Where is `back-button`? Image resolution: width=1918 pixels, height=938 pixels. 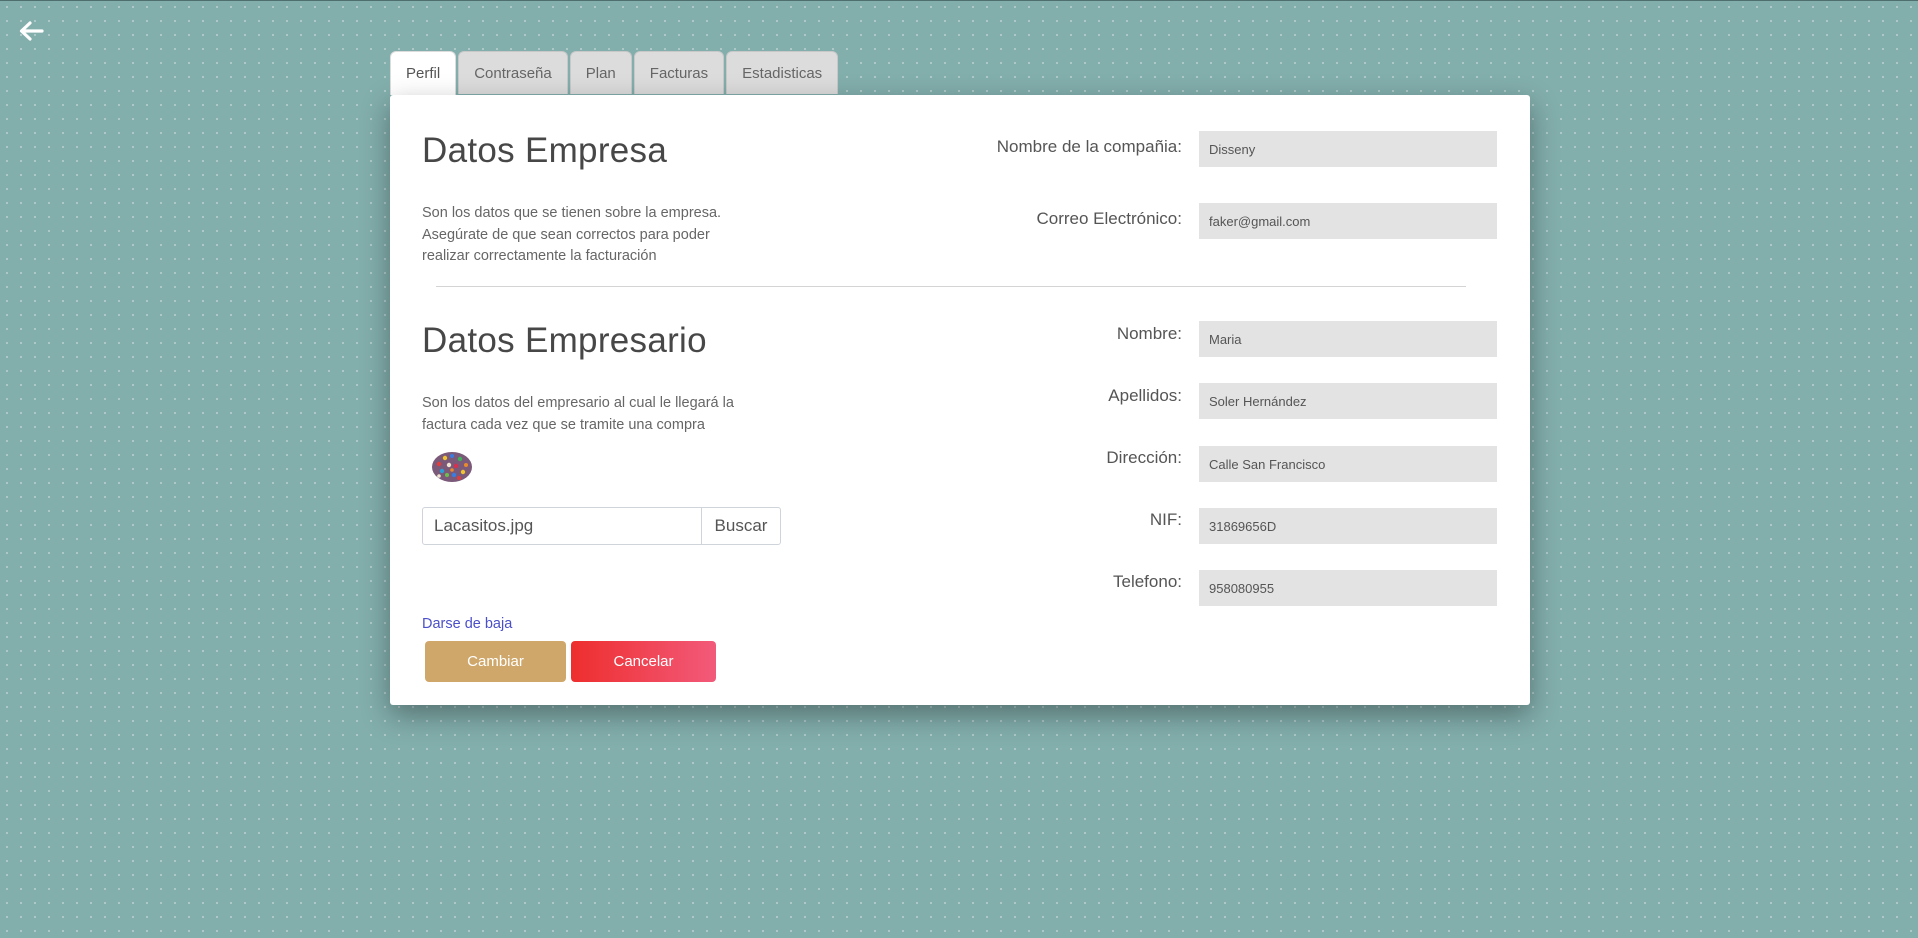 back-button is located at coordinates (31, 31).